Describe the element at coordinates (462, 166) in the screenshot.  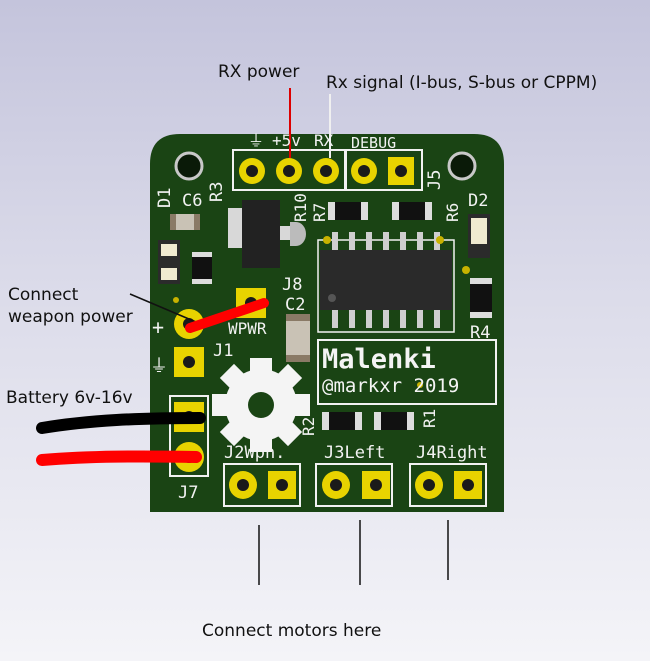
I see `mounting-hole-right` at that location.